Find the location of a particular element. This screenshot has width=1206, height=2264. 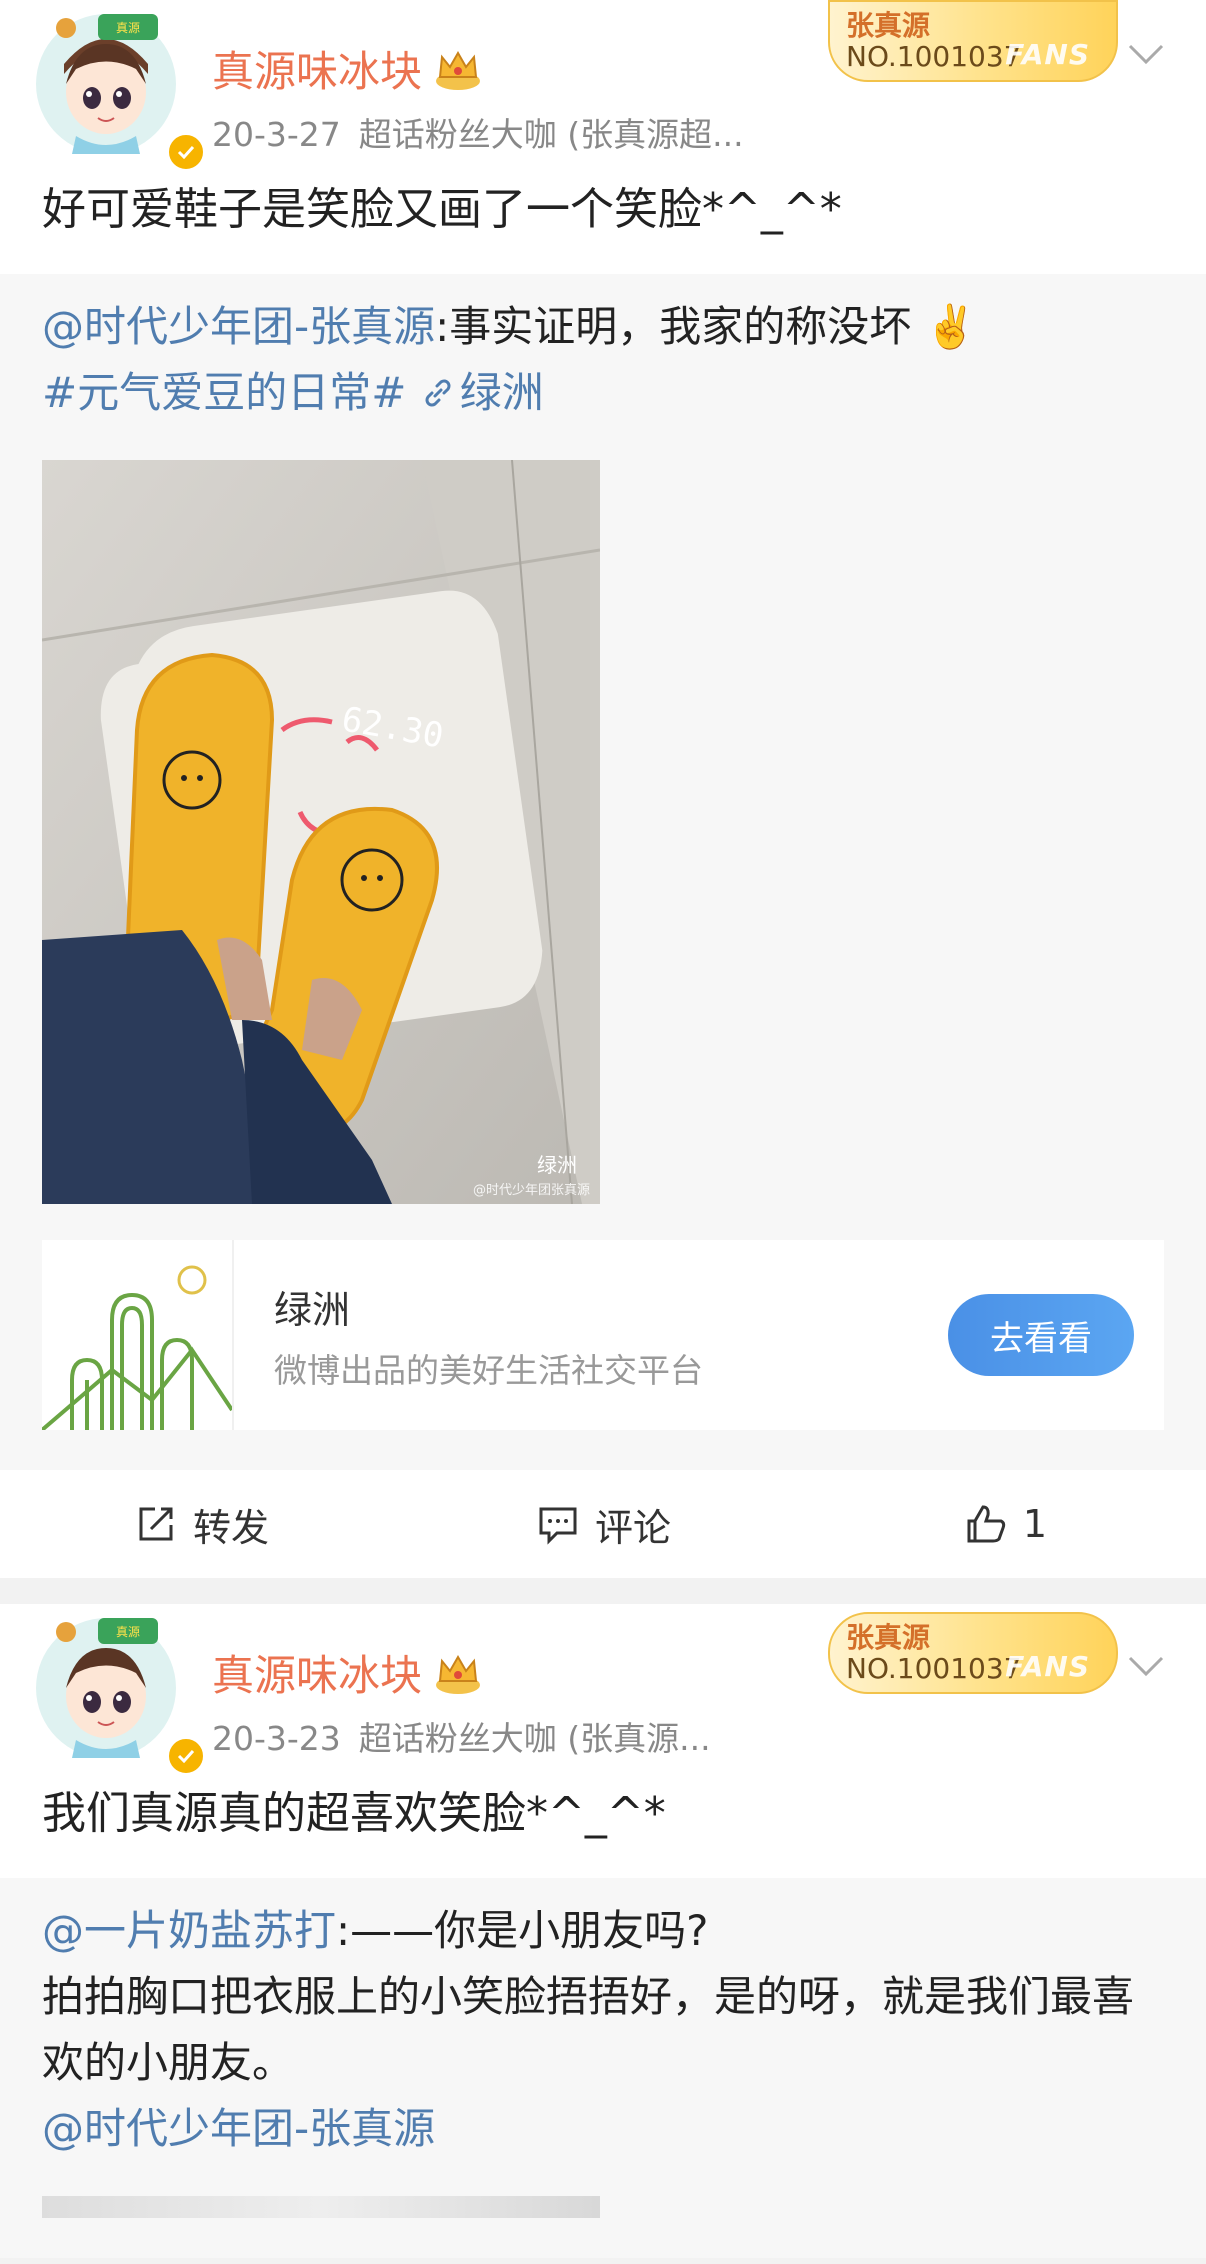

comment-button: 评论 is located at coordinates (603, 1524).